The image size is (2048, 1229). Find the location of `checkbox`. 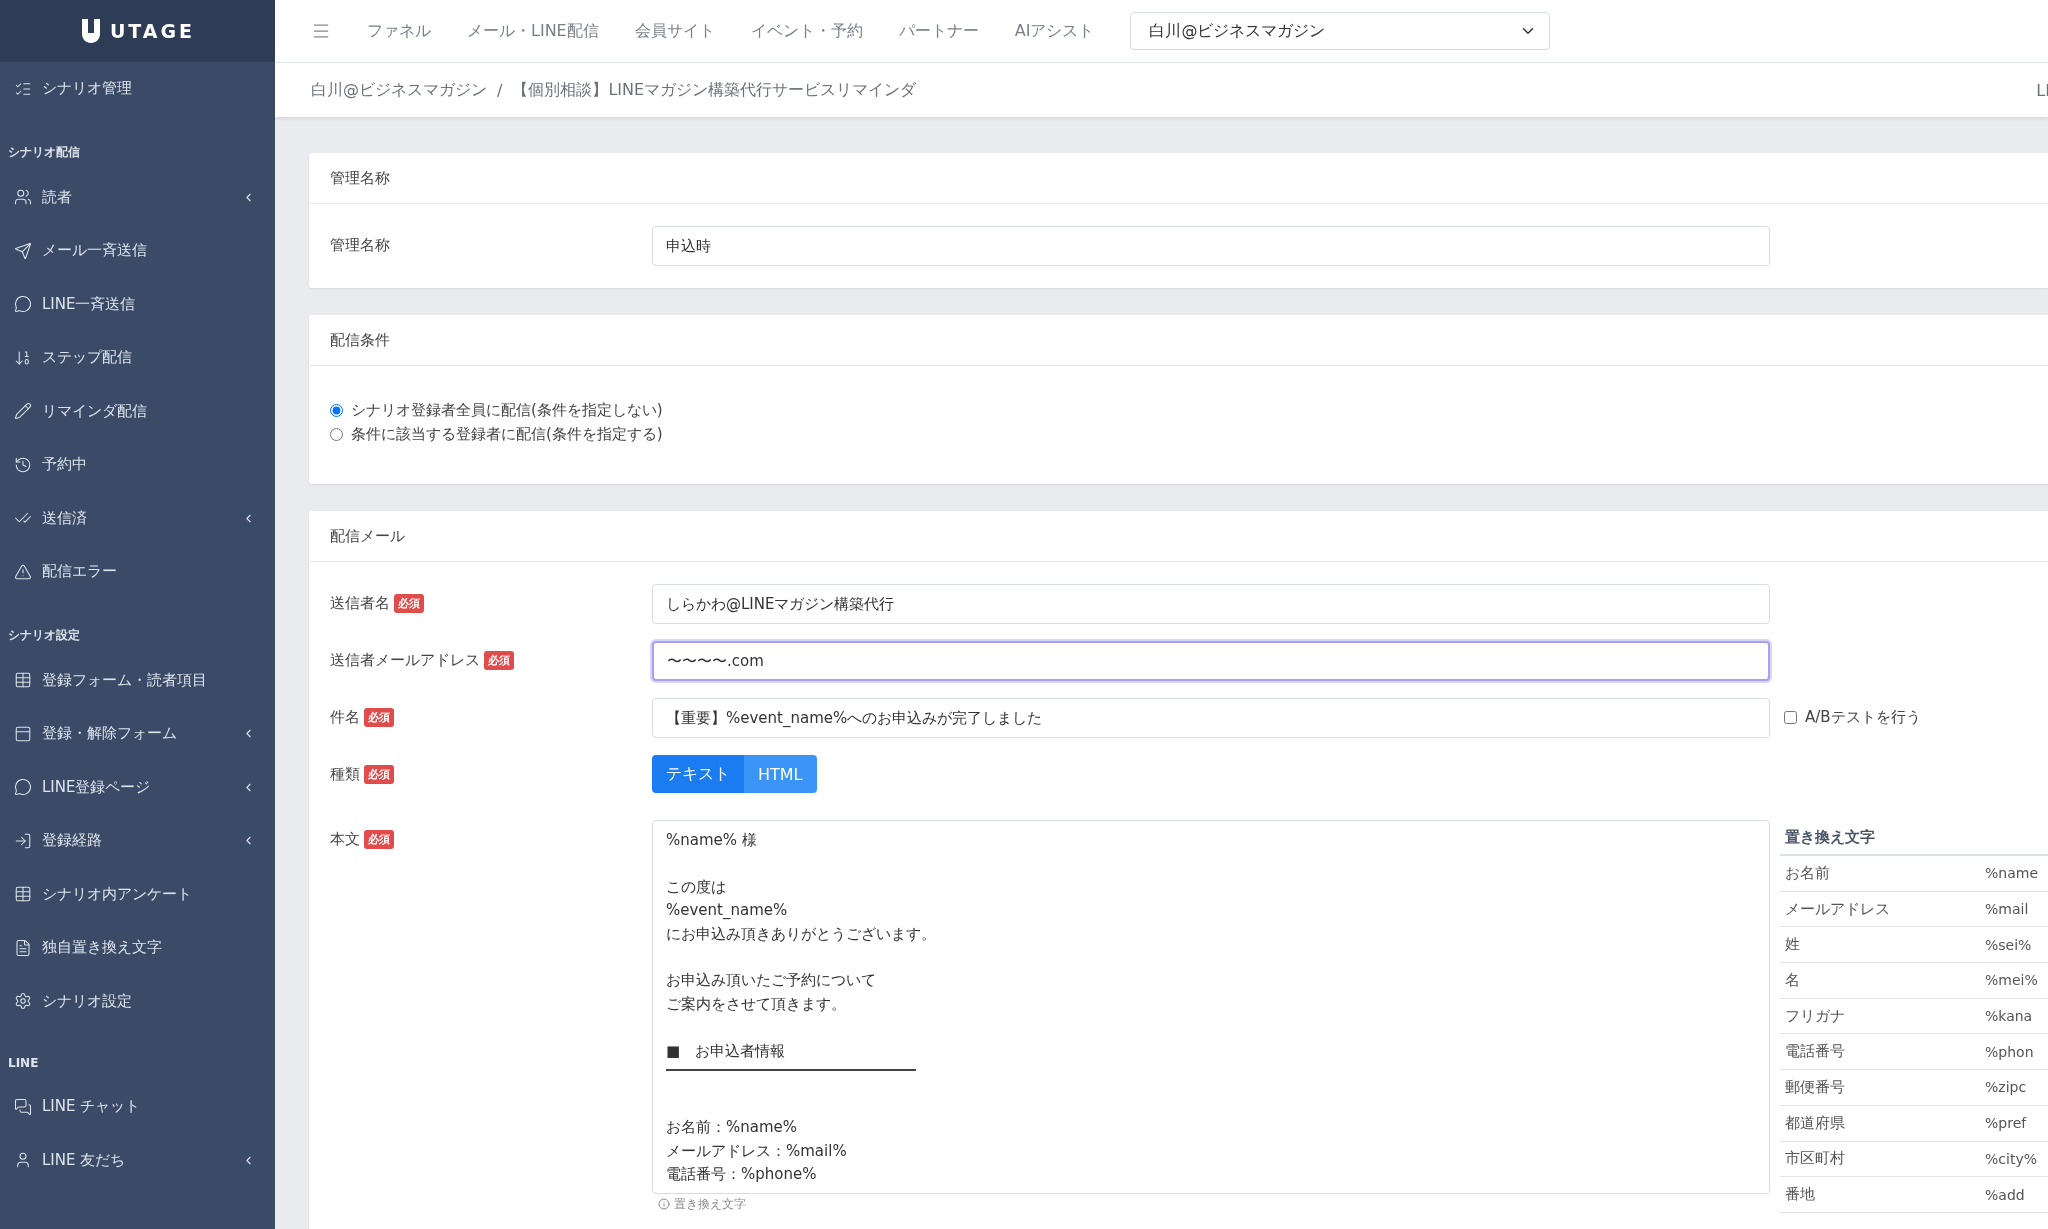

checkbox is located at coordinates (1790, 717).